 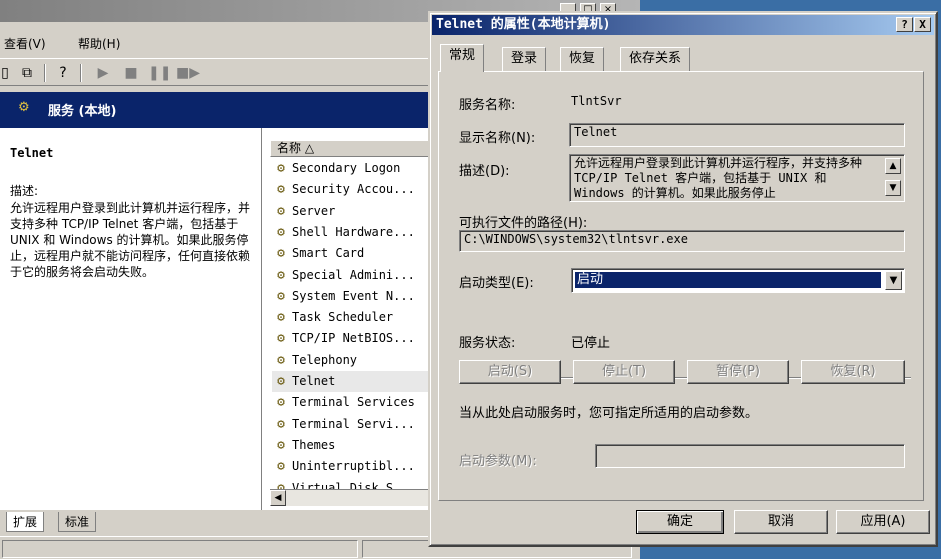 What do you see at coordinates (883, 522) in the screenshot?
I see `apply-button: 应用(A)` at bounding box center [883, 522].